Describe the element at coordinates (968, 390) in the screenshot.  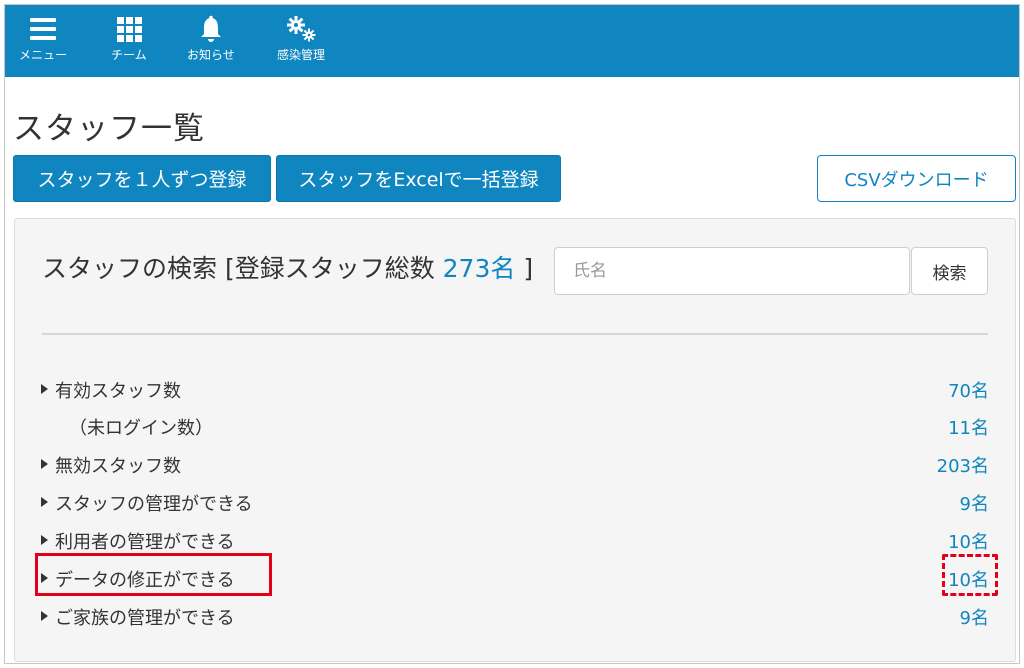
I see `stat-value-link: 70名` at that location.